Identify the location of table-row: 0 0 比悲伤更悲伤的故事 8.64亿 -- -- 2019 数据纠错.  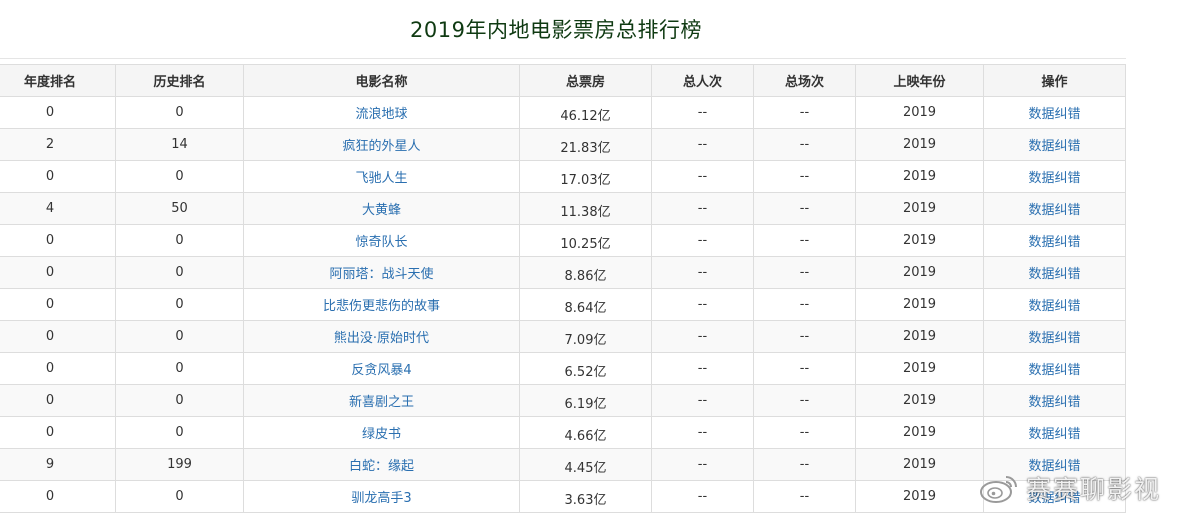
(563, 304).